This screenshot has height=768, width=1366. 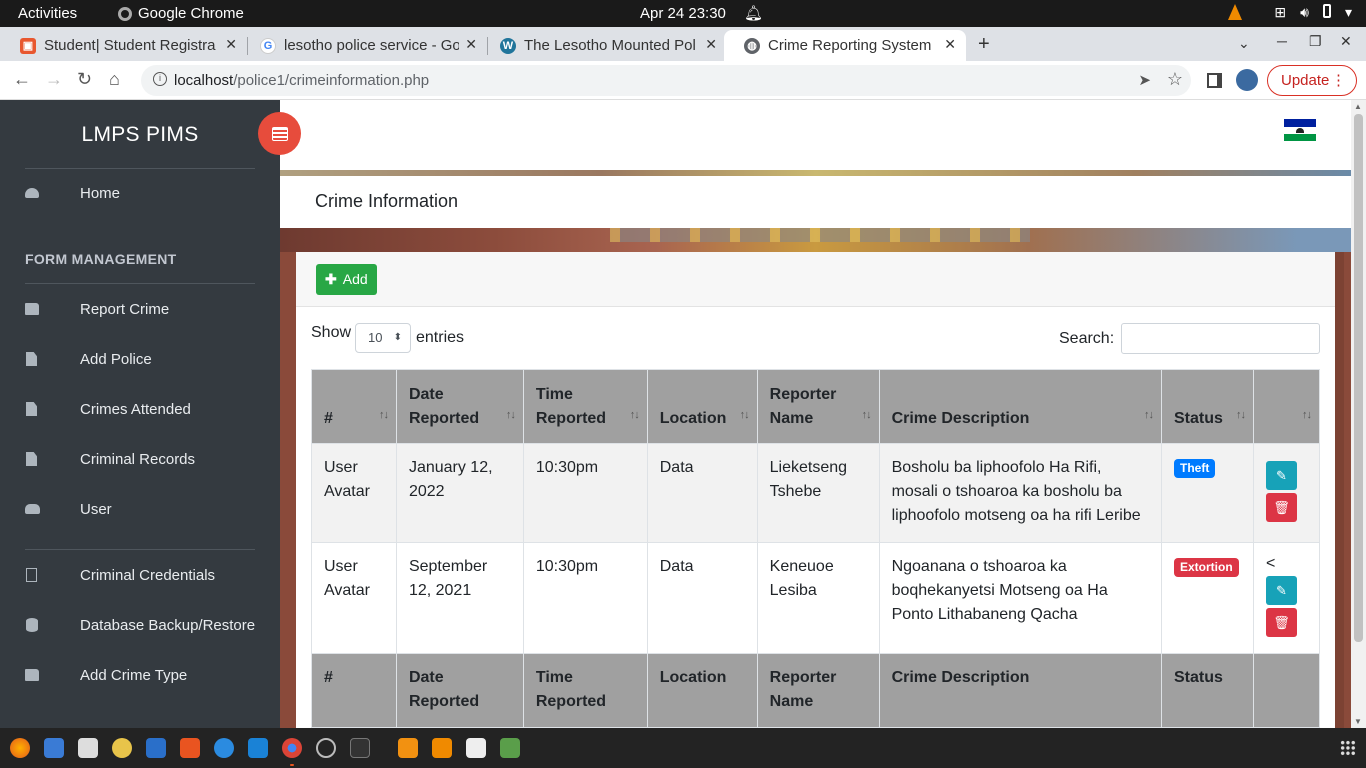 I want to click on column-header-time: Time Reported ↑↓, so click(x=585, y=406).